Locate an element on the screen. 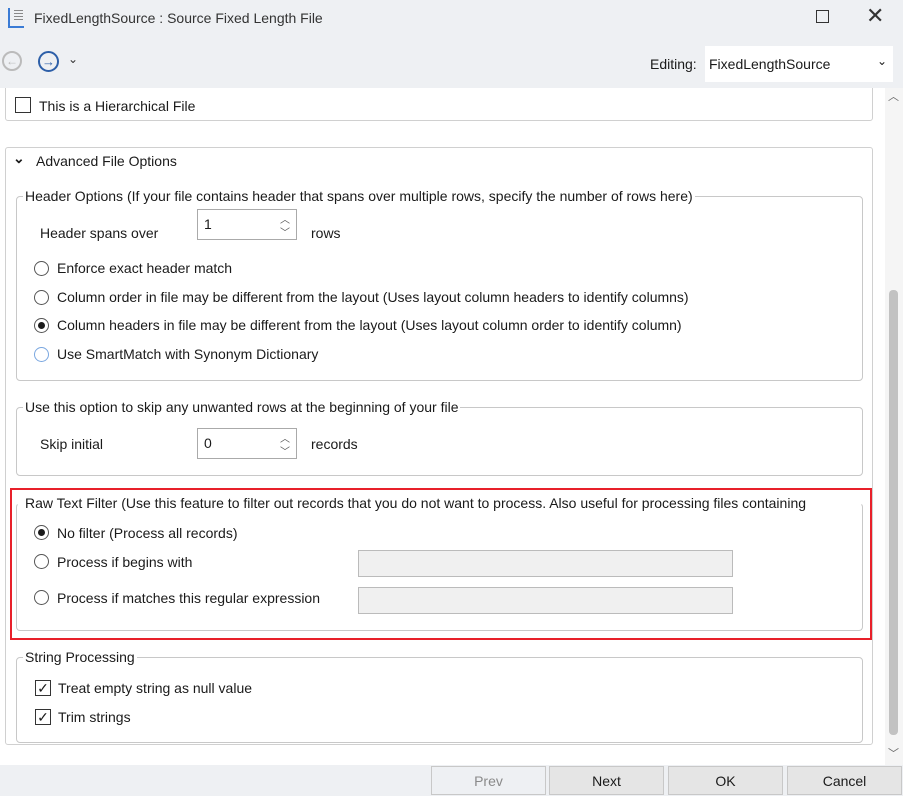 The width and height of the screenshot is (903, 796). hierarchical-label: This is a Hierarchical File is located at coordinates (117, 106).